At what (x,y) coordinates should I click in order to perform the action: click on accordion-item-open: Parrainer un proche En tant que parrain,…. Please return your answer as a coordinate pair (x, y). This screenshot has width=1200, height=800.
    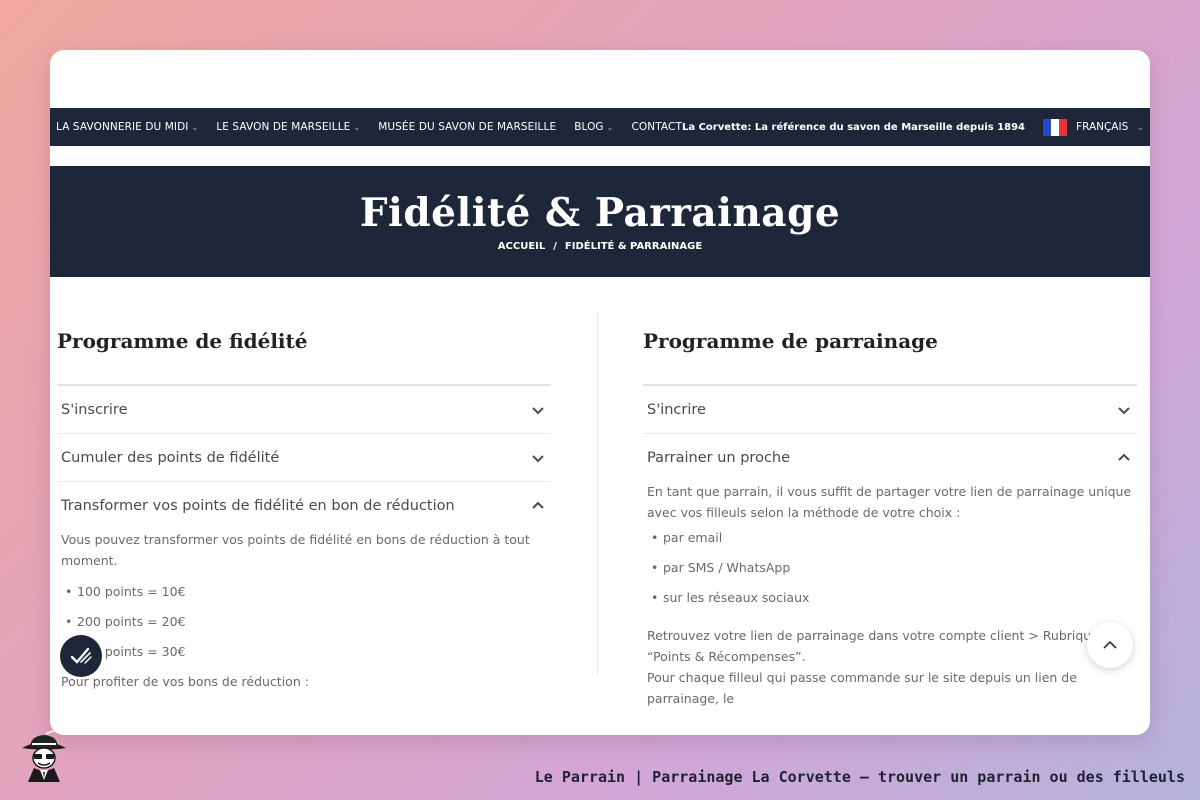
    Looking at the image, I should click on (890, 579).